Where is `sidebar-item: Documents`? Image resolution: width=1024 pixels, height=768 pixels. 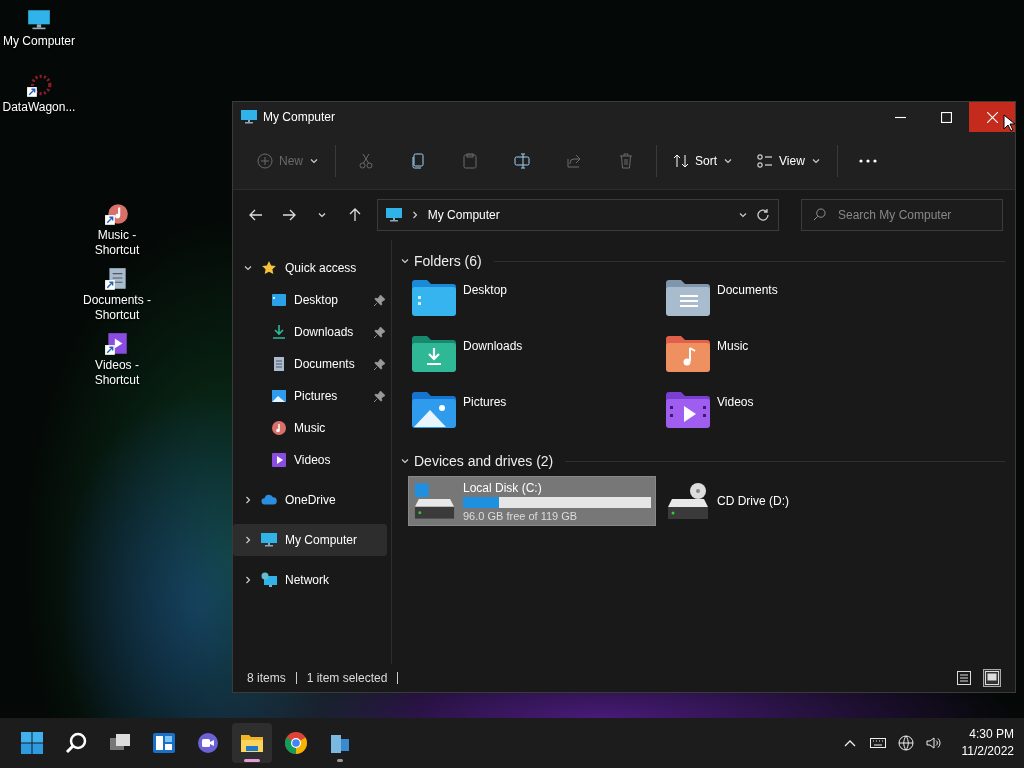
sidebar-item: Documents is located at coordinates (312, 364).